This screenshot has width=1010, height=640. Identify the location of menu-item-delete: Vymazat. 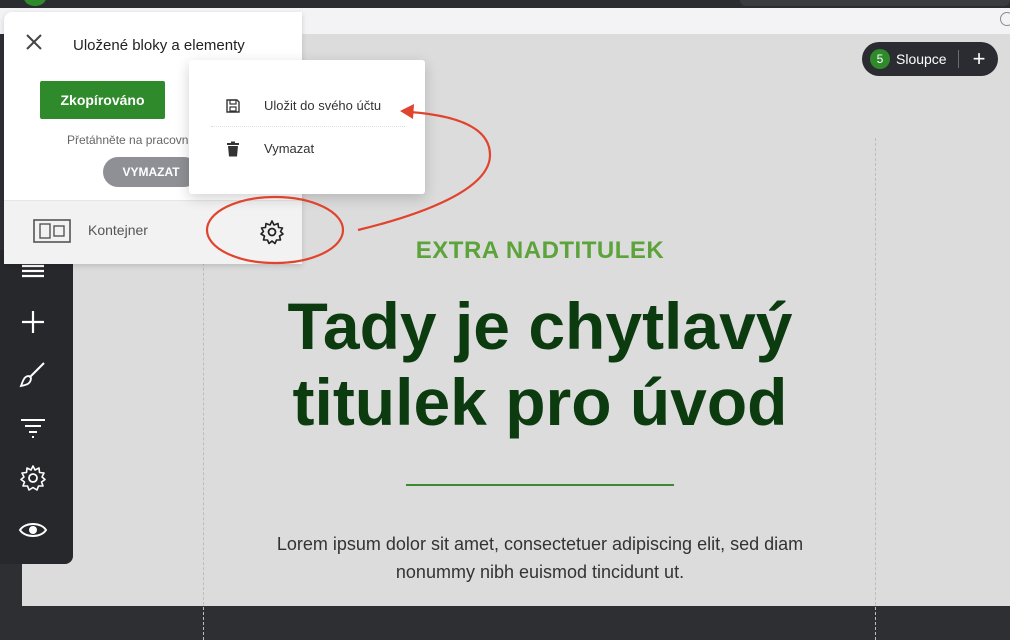
(307, 149).